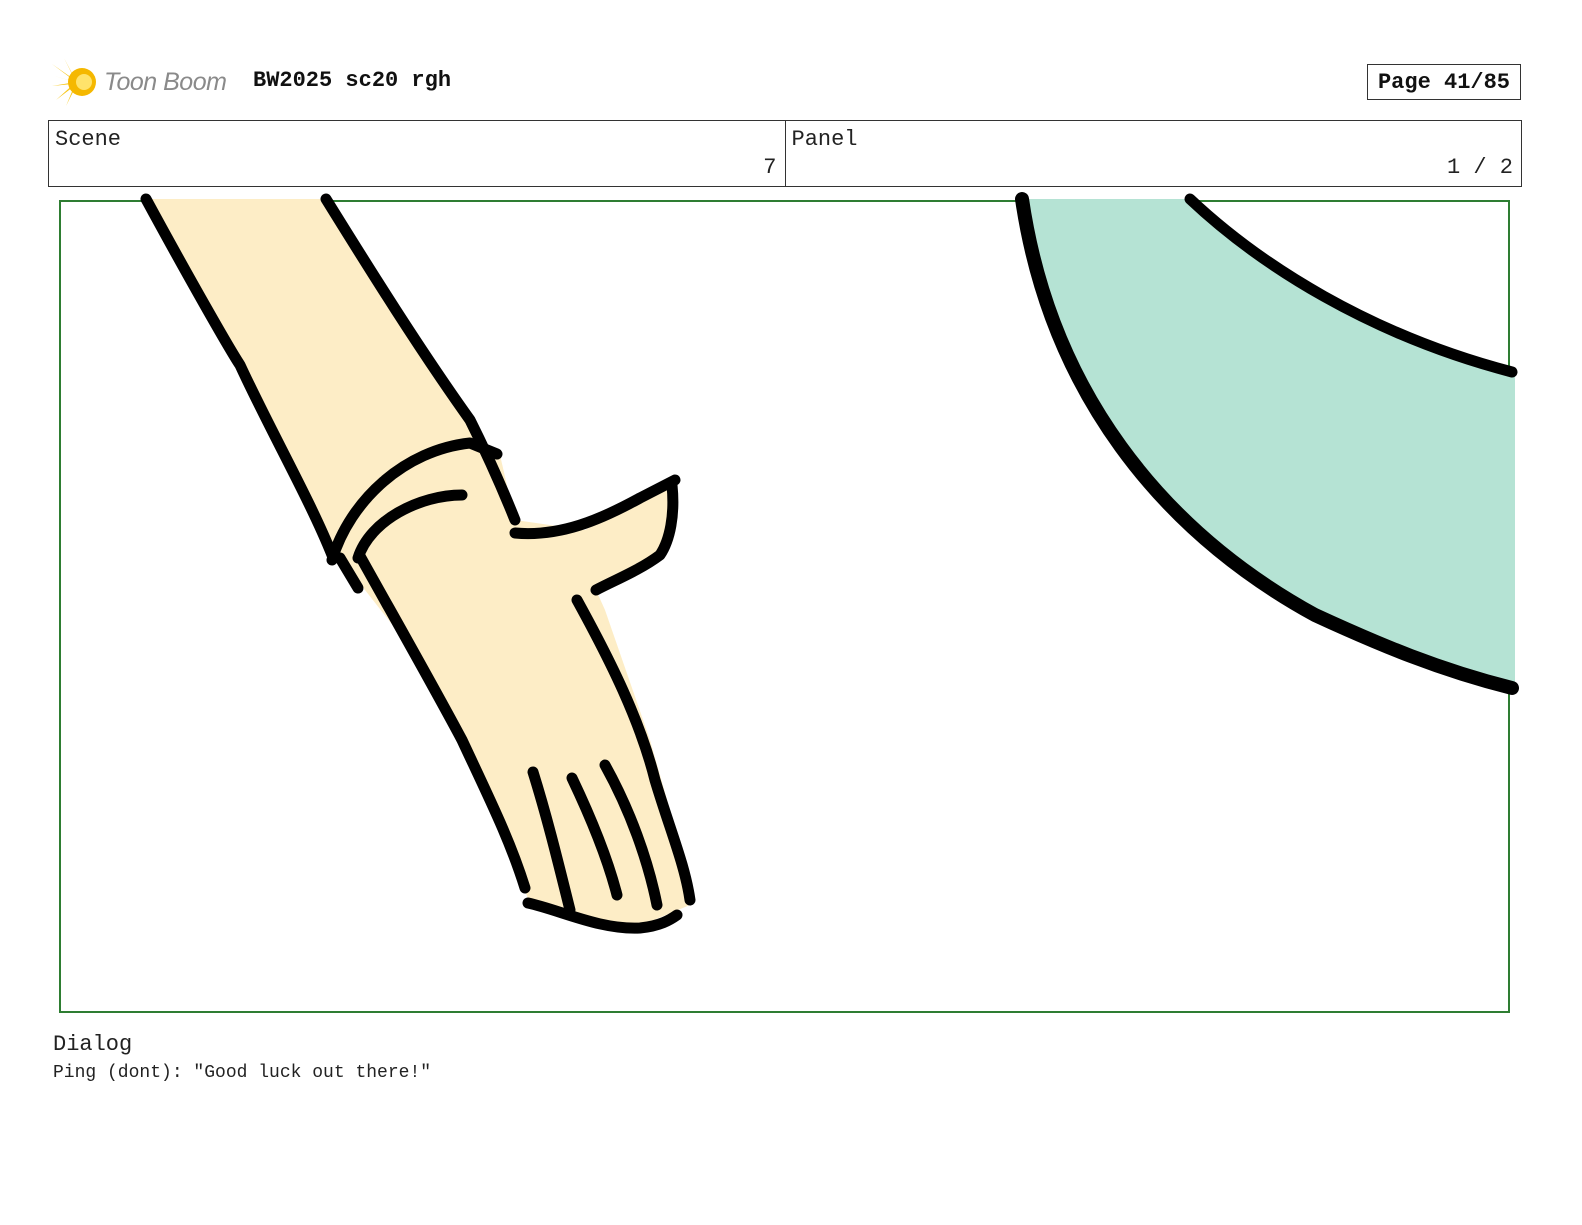  I want to click on dialog-label: Dialog, so click(93, 1044).